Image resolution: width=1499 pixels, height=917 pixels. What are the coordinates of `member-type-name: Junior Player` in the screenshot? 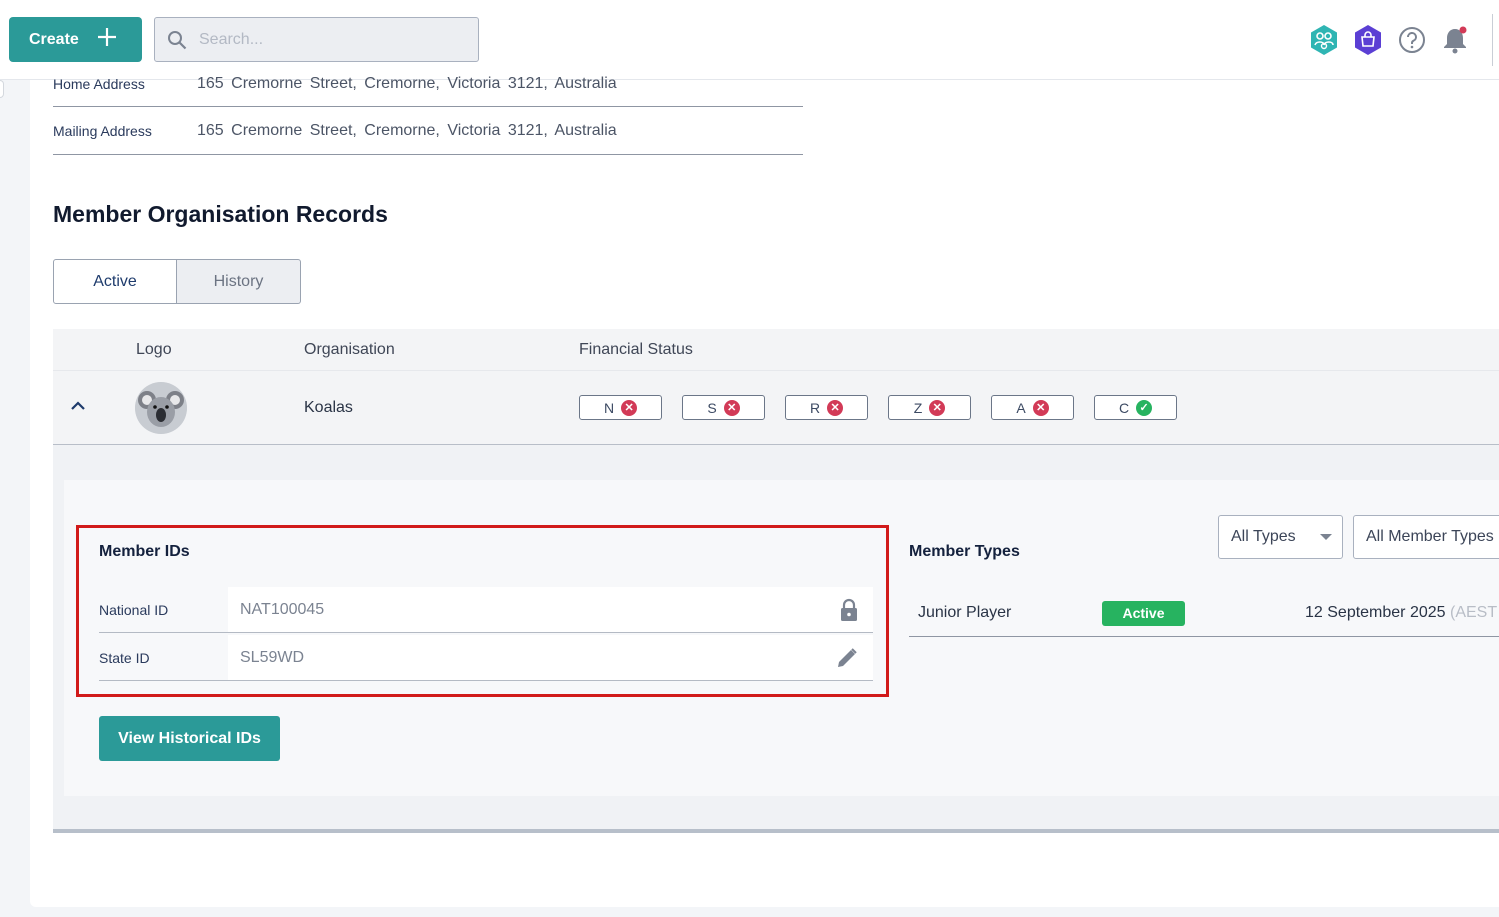 It's located at (965, 612).